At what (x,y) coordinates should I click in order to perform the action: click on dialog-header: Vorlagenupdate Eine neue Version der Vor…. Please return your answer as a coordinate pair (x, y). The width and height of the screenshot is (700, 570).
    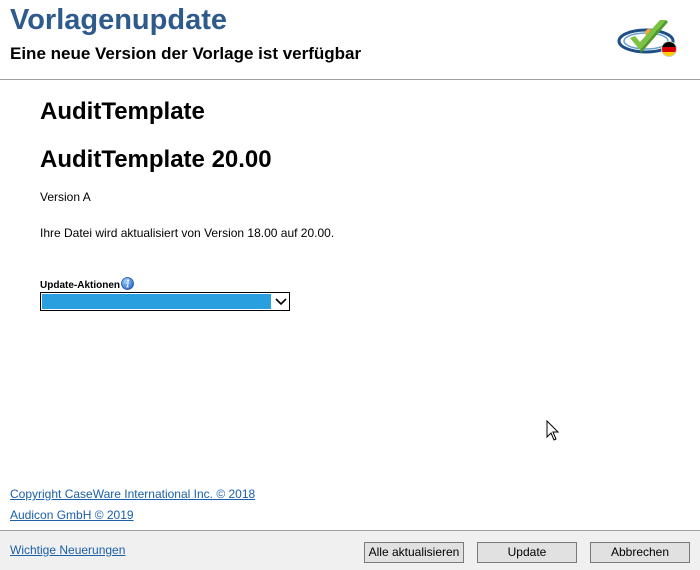
    Looking at the image, I should click on (350, 40).